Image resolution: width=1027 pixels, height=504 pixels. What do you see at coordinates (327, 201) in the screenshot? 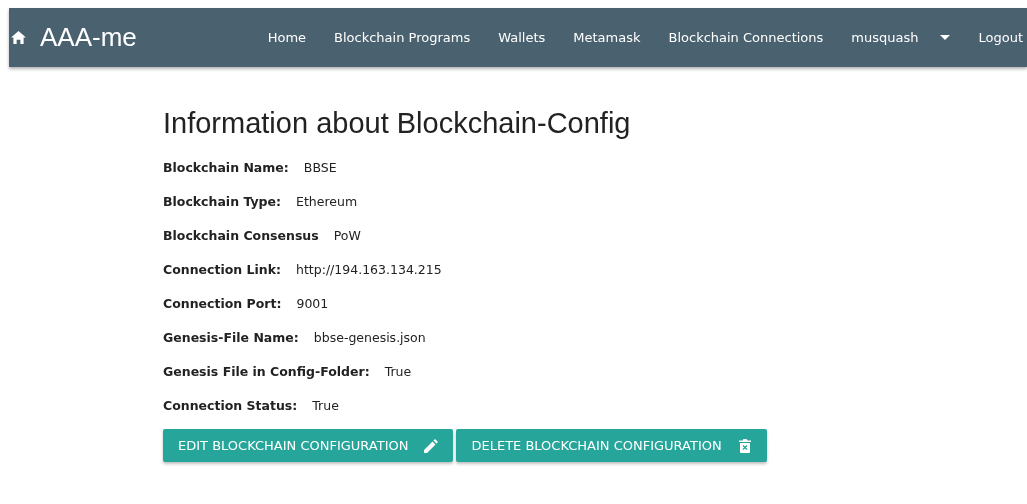
I see `field-value: Ethereum` at bounding box center [327, 201].